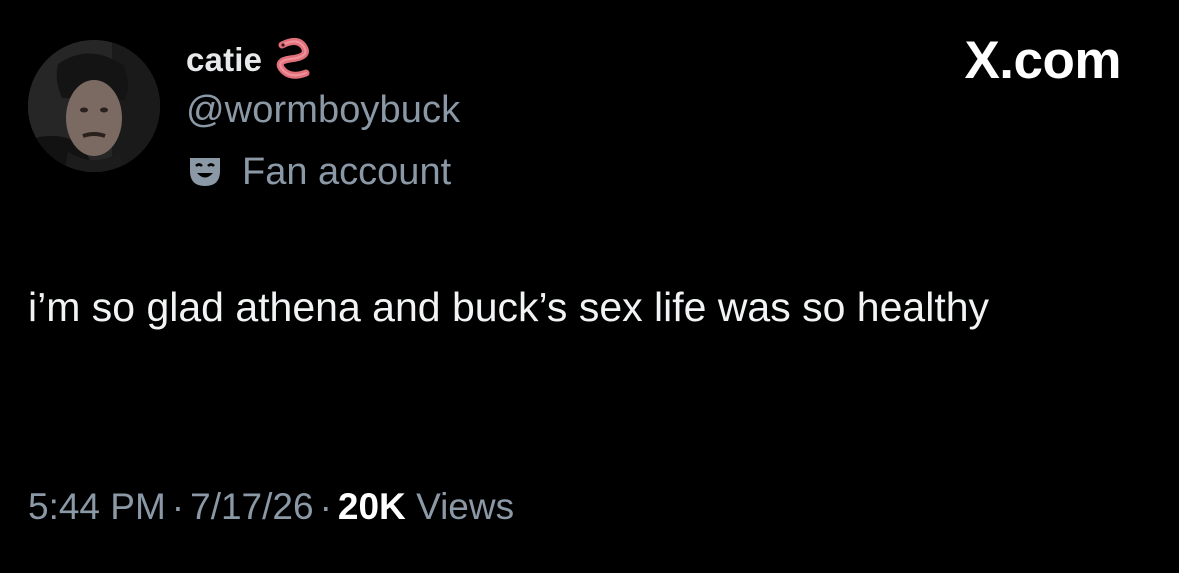  I want to click on tweet-meta: 5:44 PM · 7/17/26 · 20K Views, so click(271, 507).